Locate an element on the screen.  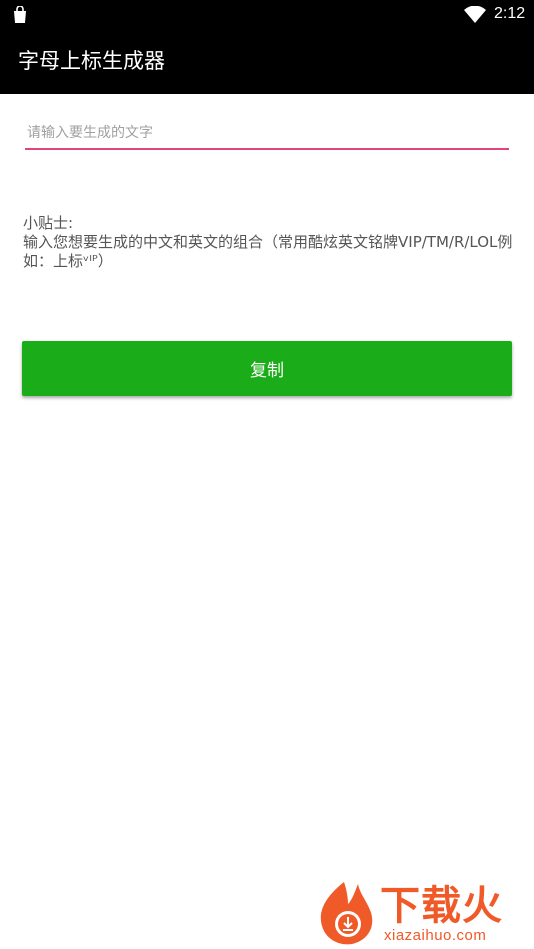
watermark-text: 下载火 is located at coordinates (441, 906).